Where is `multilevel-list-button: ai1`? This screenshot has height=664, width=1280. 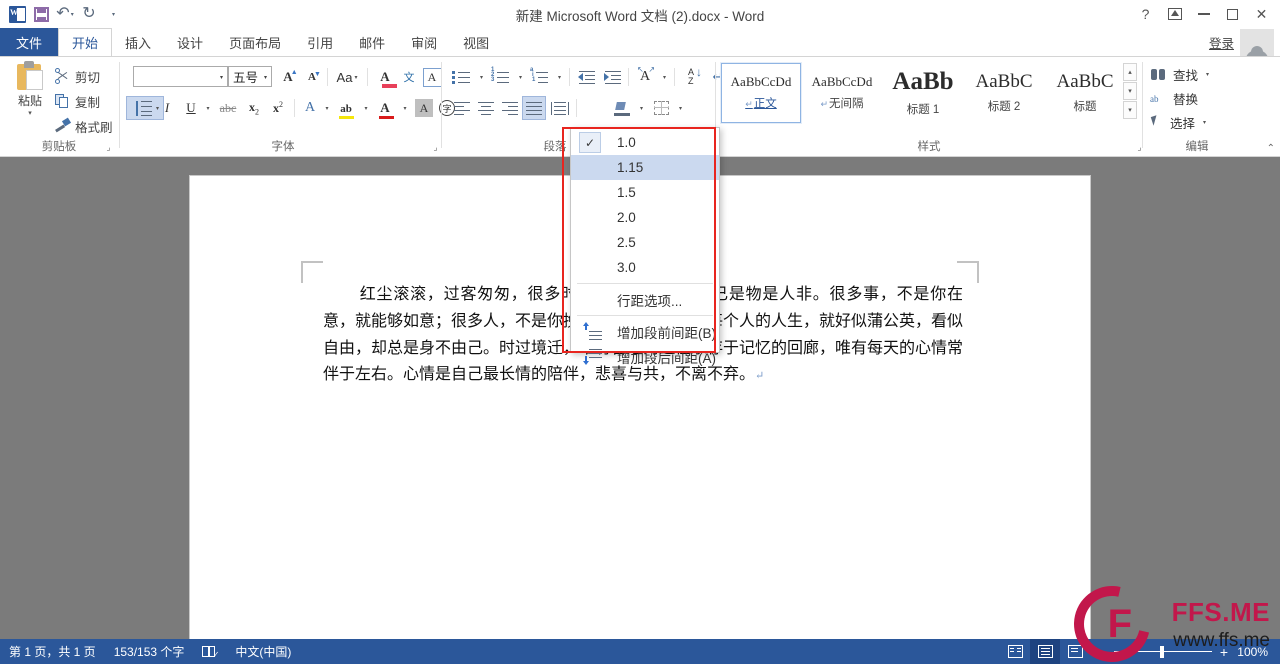
multilevel-list-button: ai1 is located at coordinates (540, 77).